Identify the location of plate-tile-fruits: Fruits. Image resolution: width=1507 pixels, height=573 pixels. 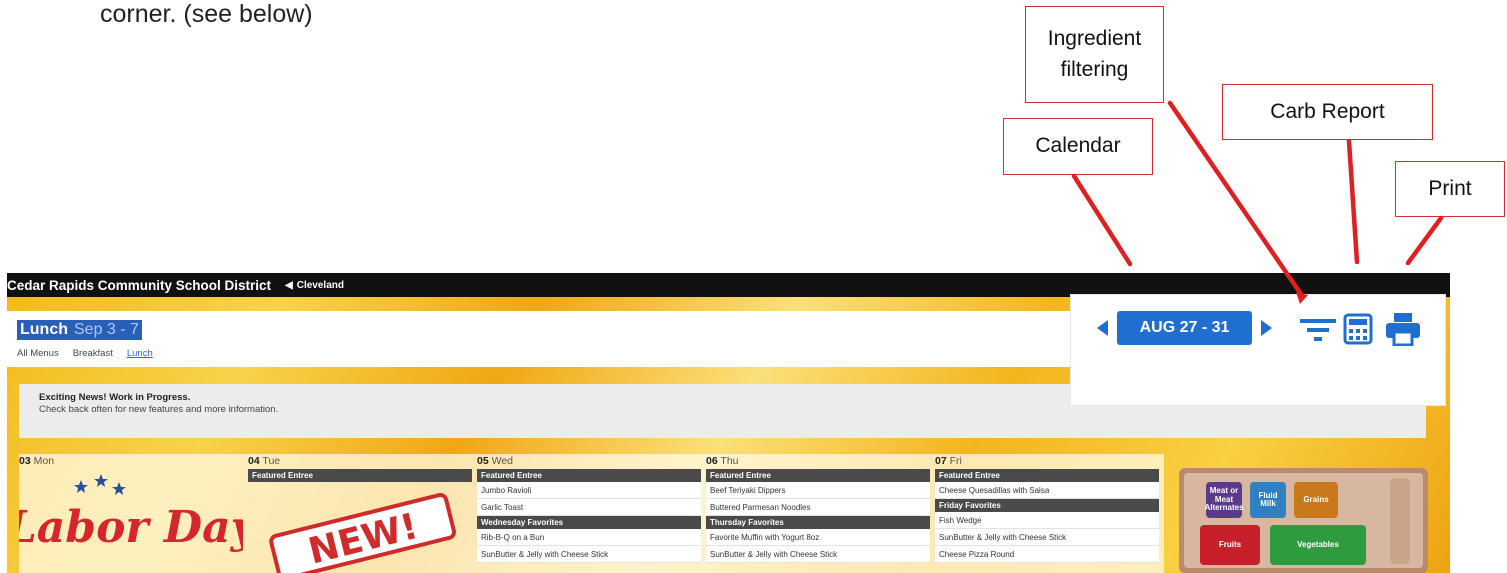
(1230, 545).